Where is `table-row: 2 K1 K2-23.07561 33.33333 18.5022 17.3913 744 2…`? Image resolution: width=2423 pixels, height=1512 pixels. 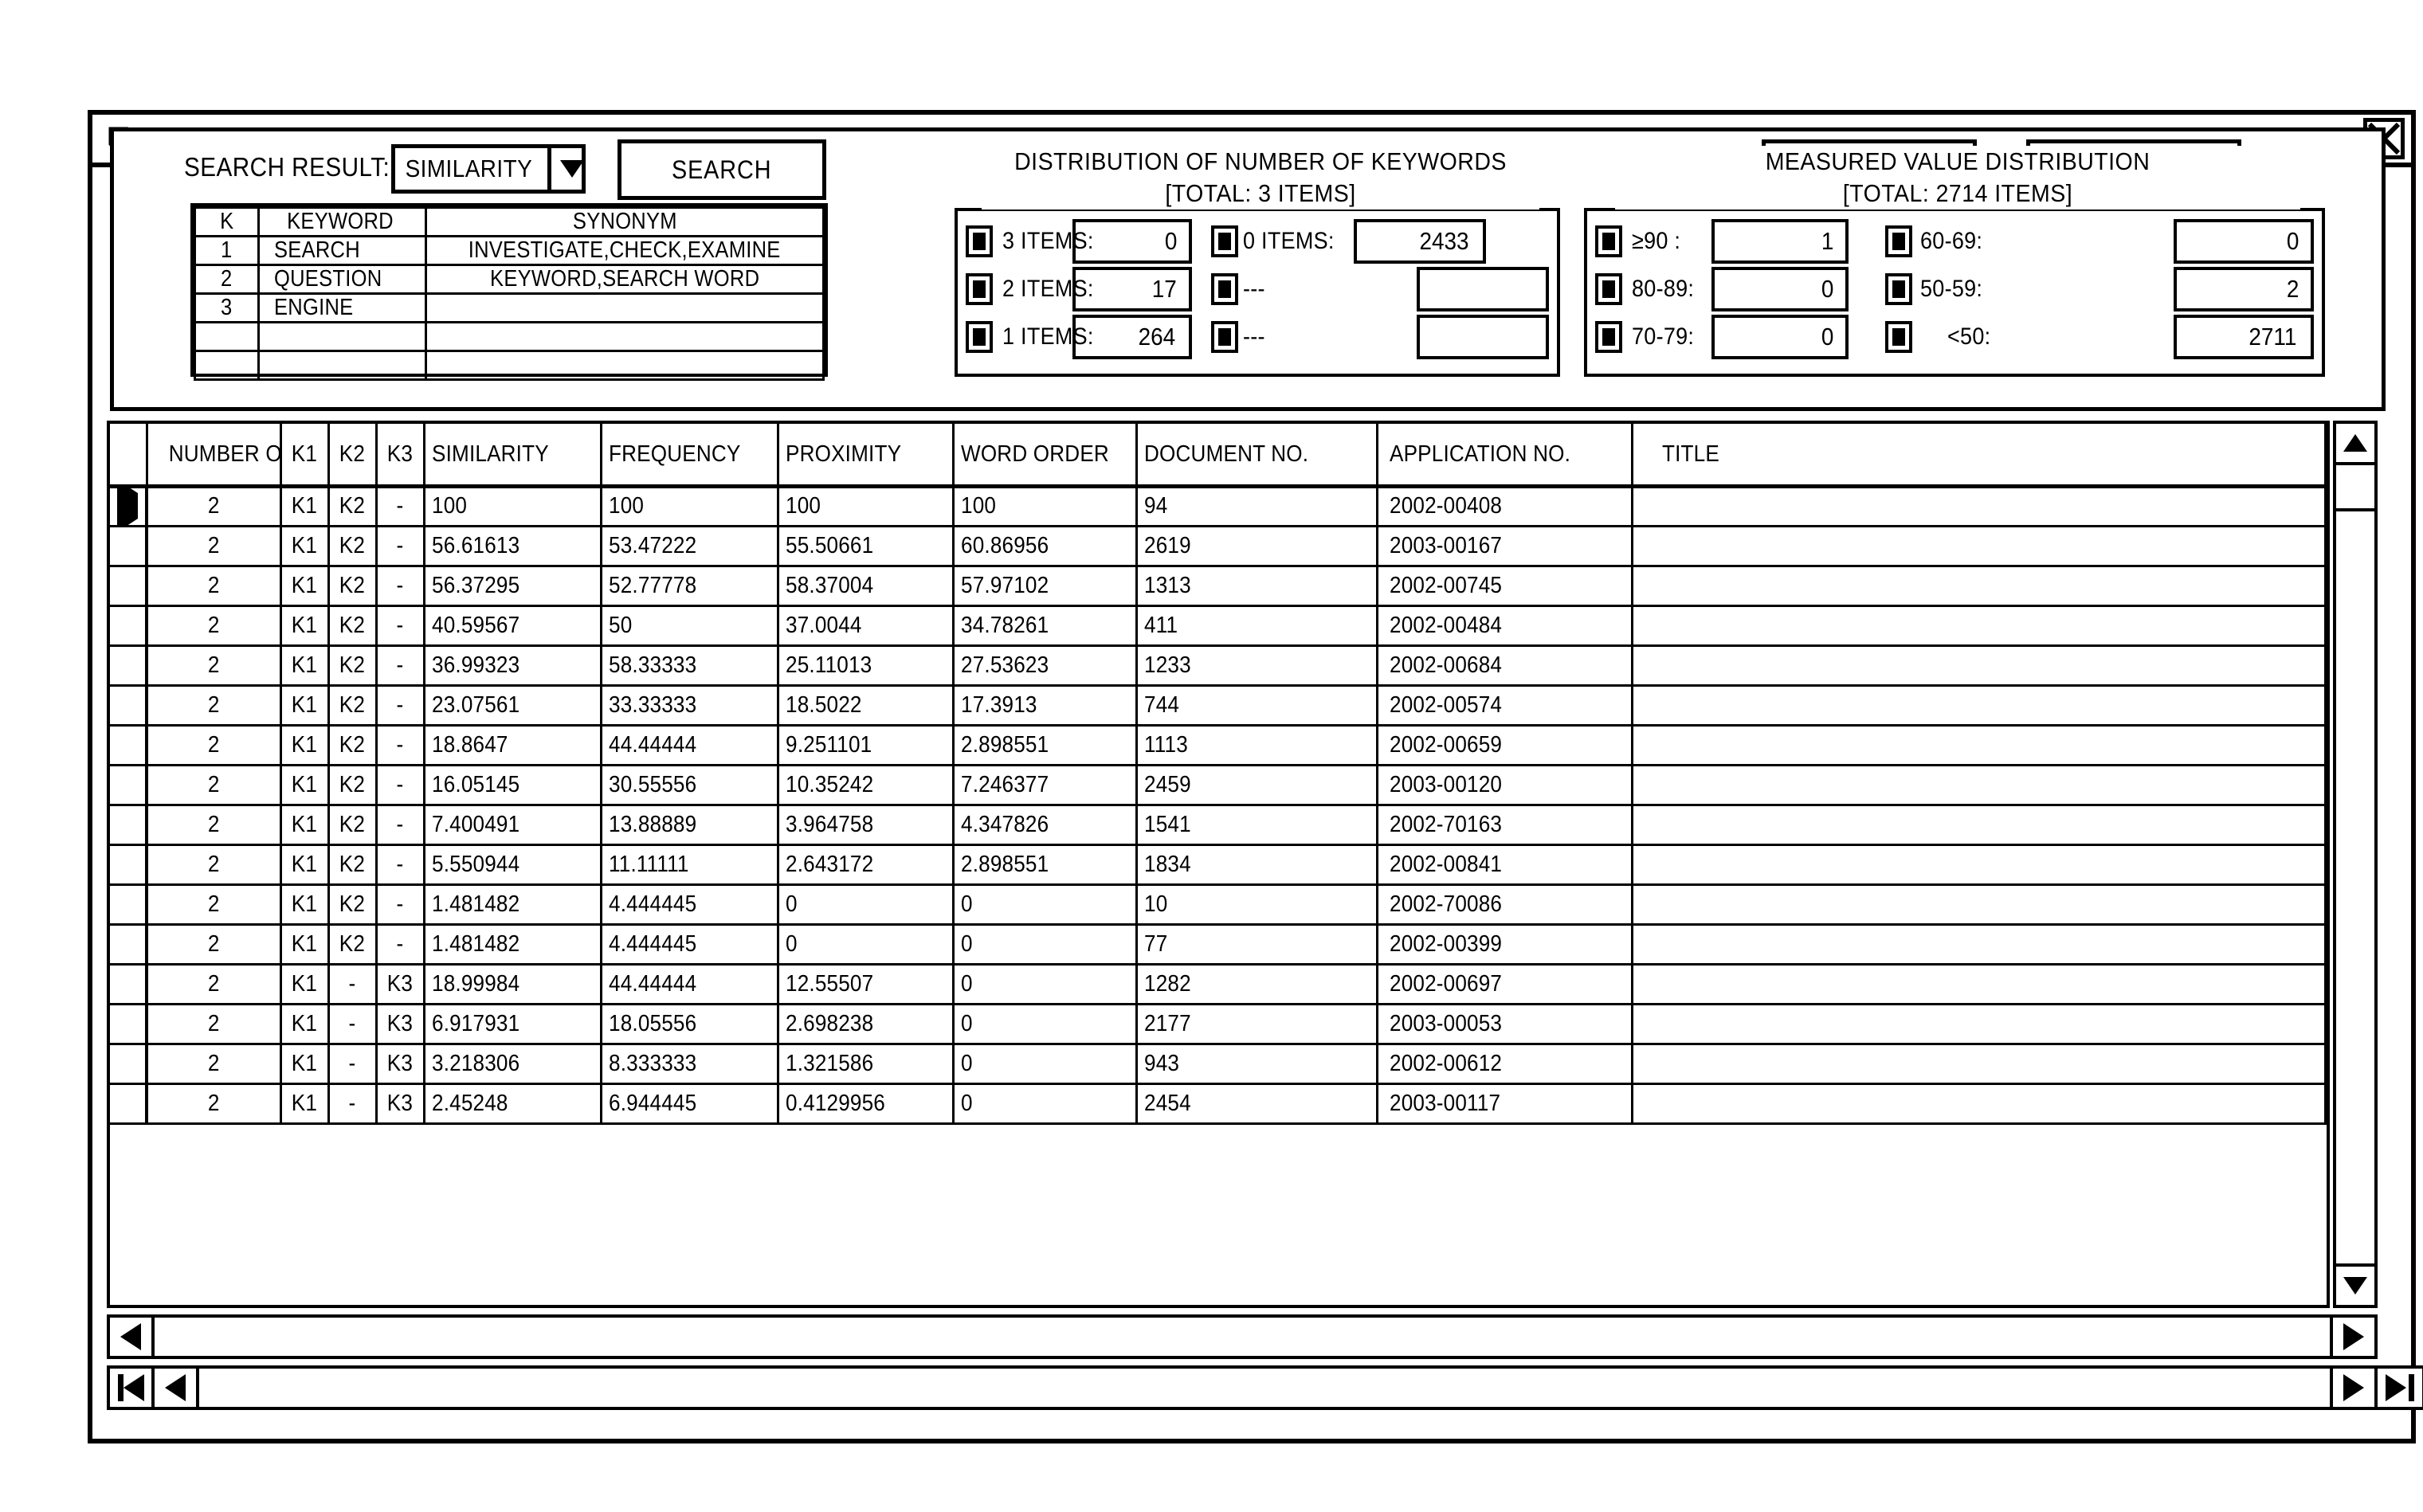
table-row: 2 K1 K2-23.07561 33.33333 18.5022 17.3913 744 2… is located at coordinates (1218, 706).